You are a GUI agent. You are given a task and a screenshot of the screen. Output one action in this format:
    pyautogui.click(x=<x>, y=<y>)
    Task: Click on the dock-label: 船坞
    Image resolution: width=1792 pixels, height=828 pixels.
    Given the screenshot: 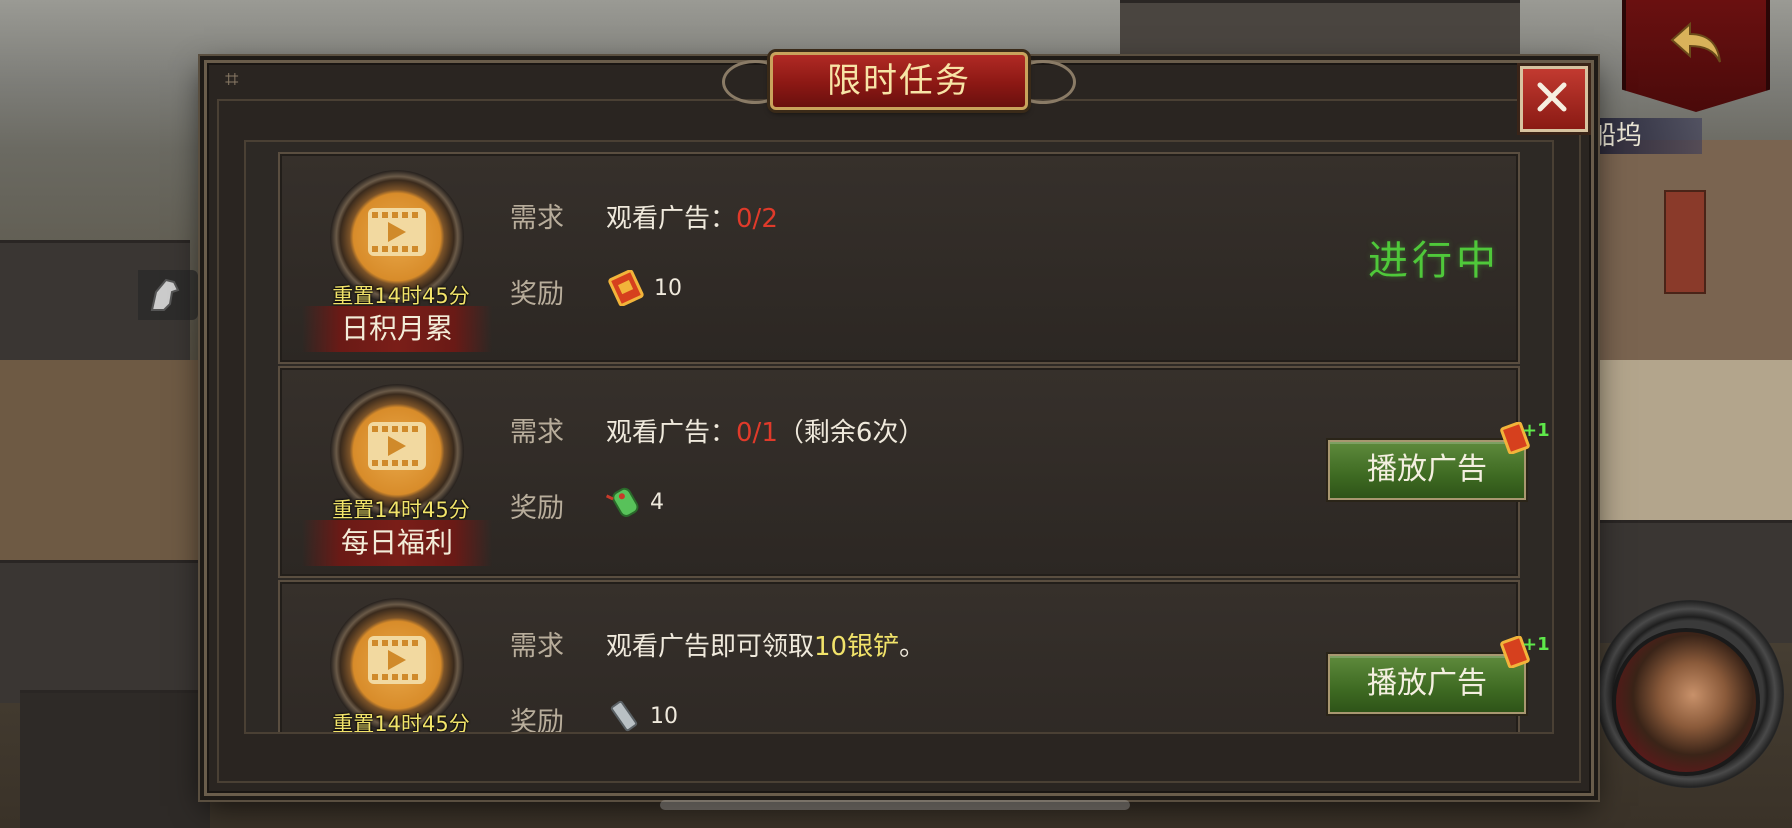 What is the action you would take?
    pyautogui.click(x=1642, y=136)
    